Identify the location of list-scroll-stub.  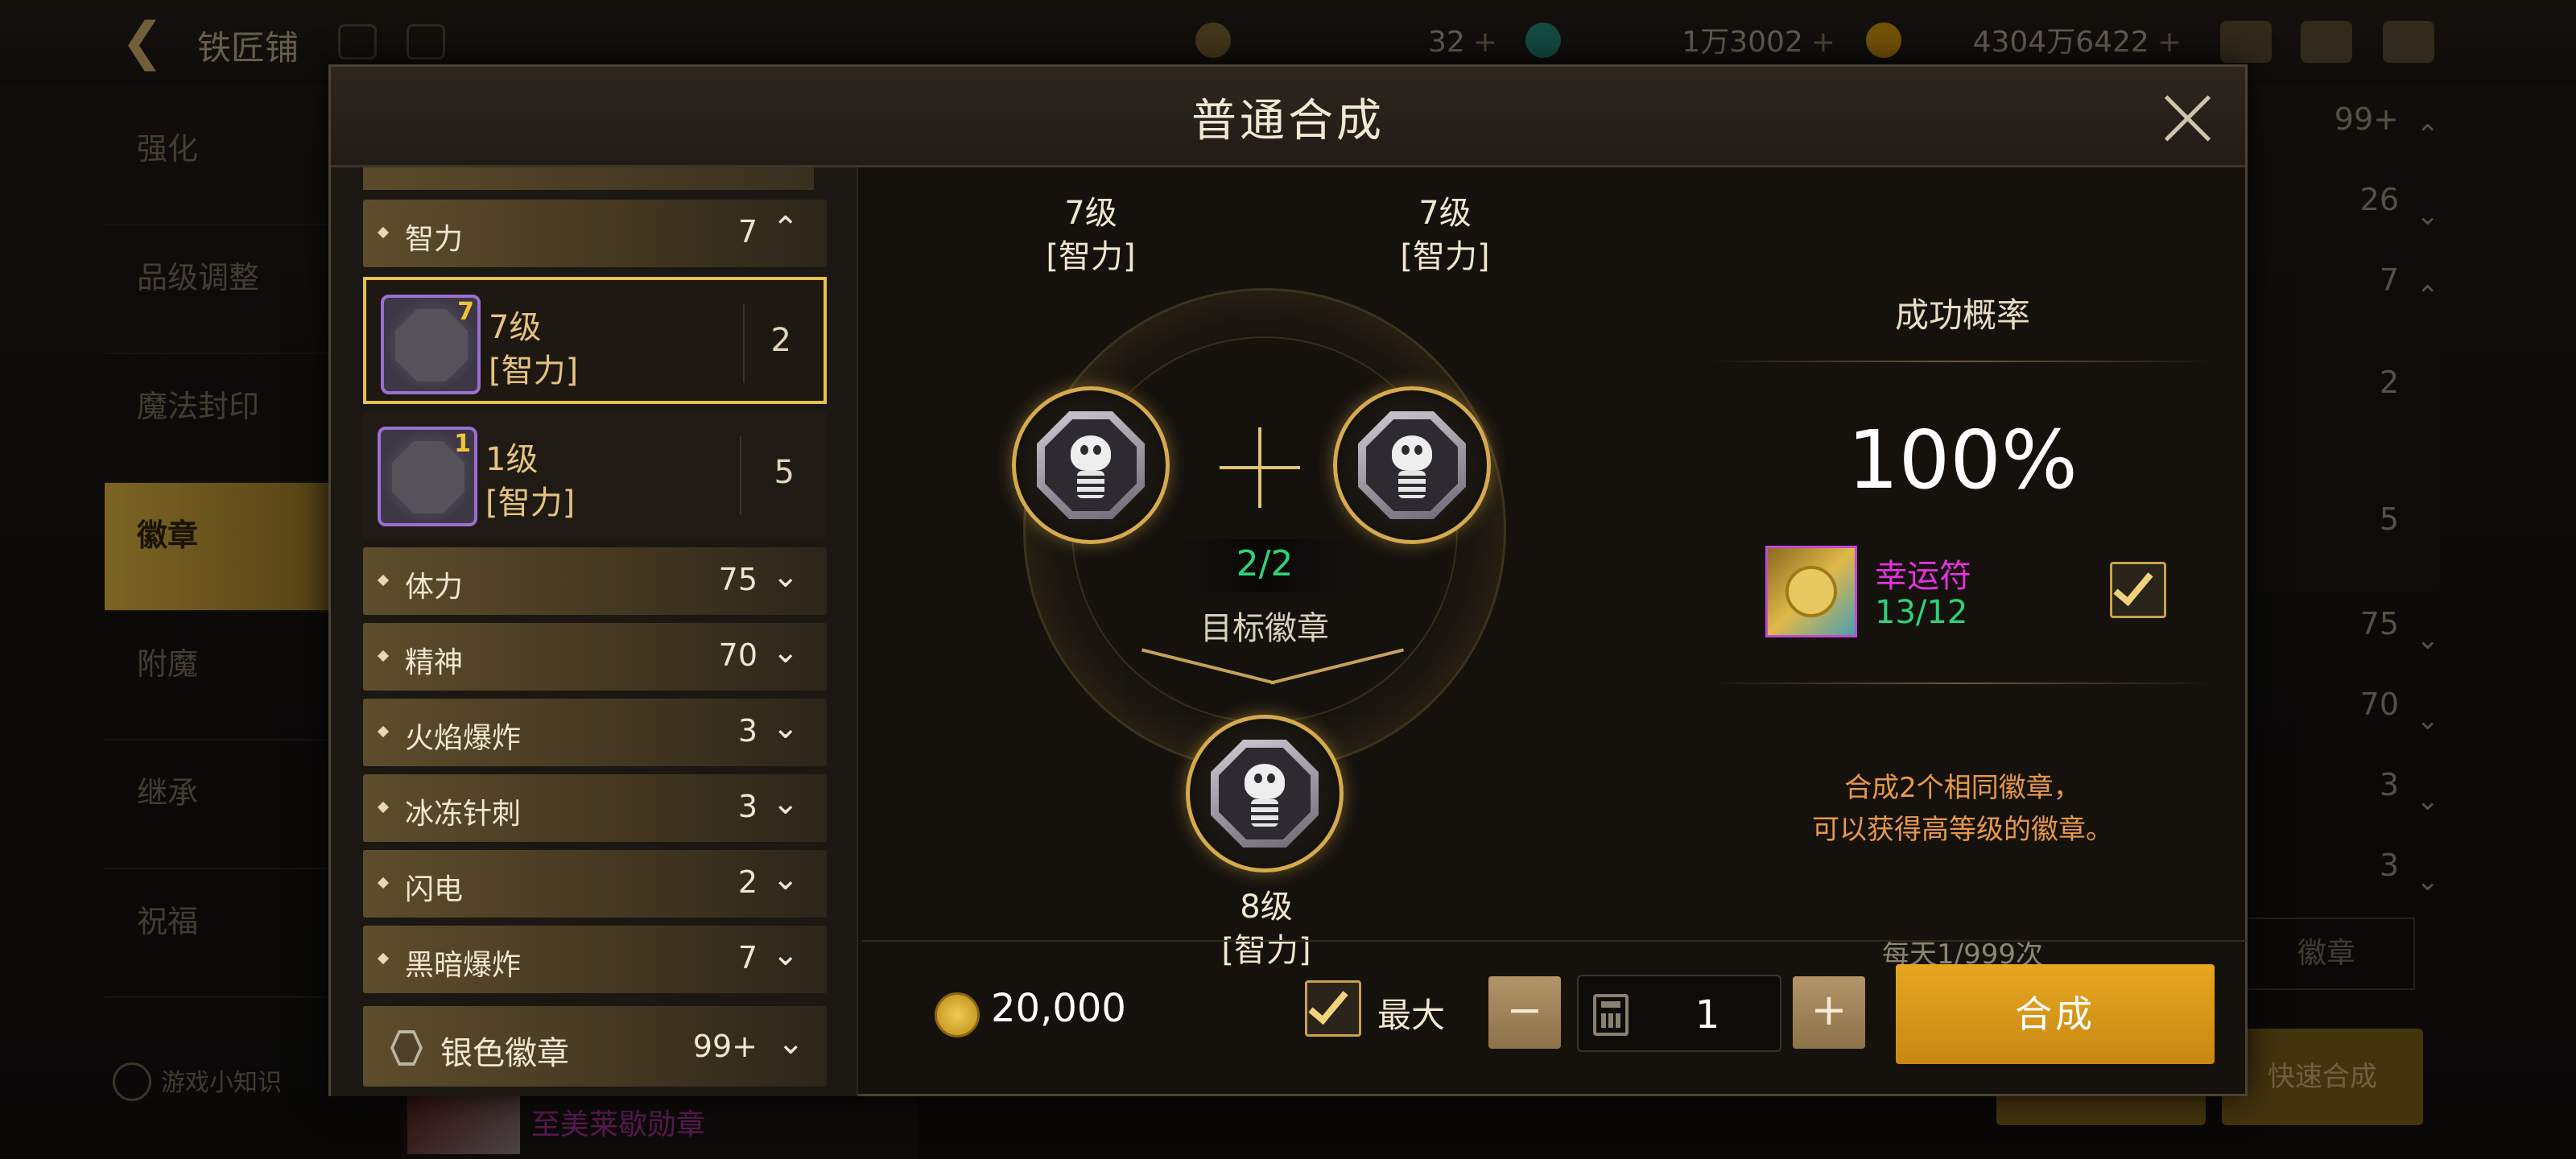
(588, 178).